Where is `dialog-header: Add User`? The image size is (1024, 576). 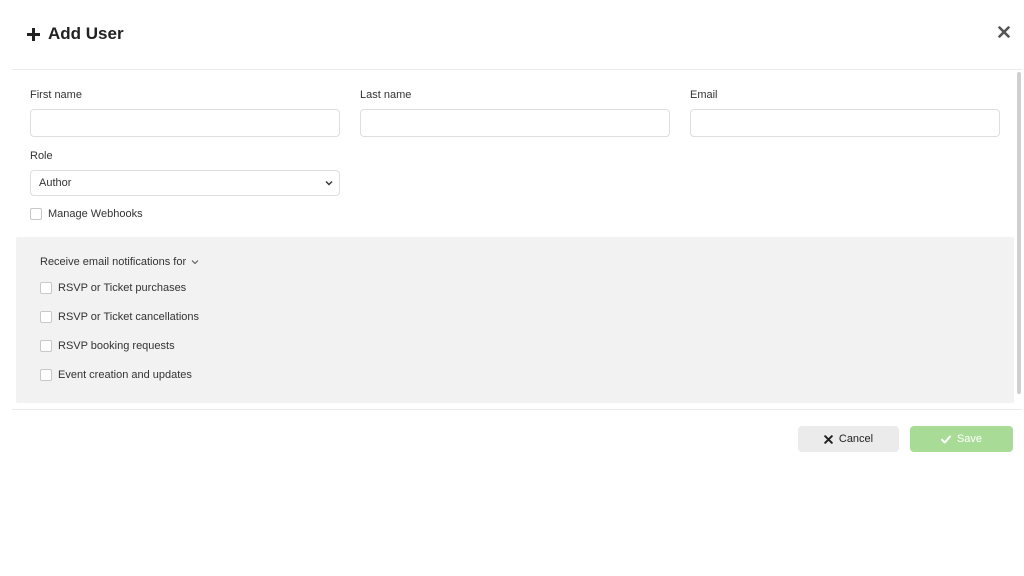 dialog-header: Add User is located at coordinates (512, 35).